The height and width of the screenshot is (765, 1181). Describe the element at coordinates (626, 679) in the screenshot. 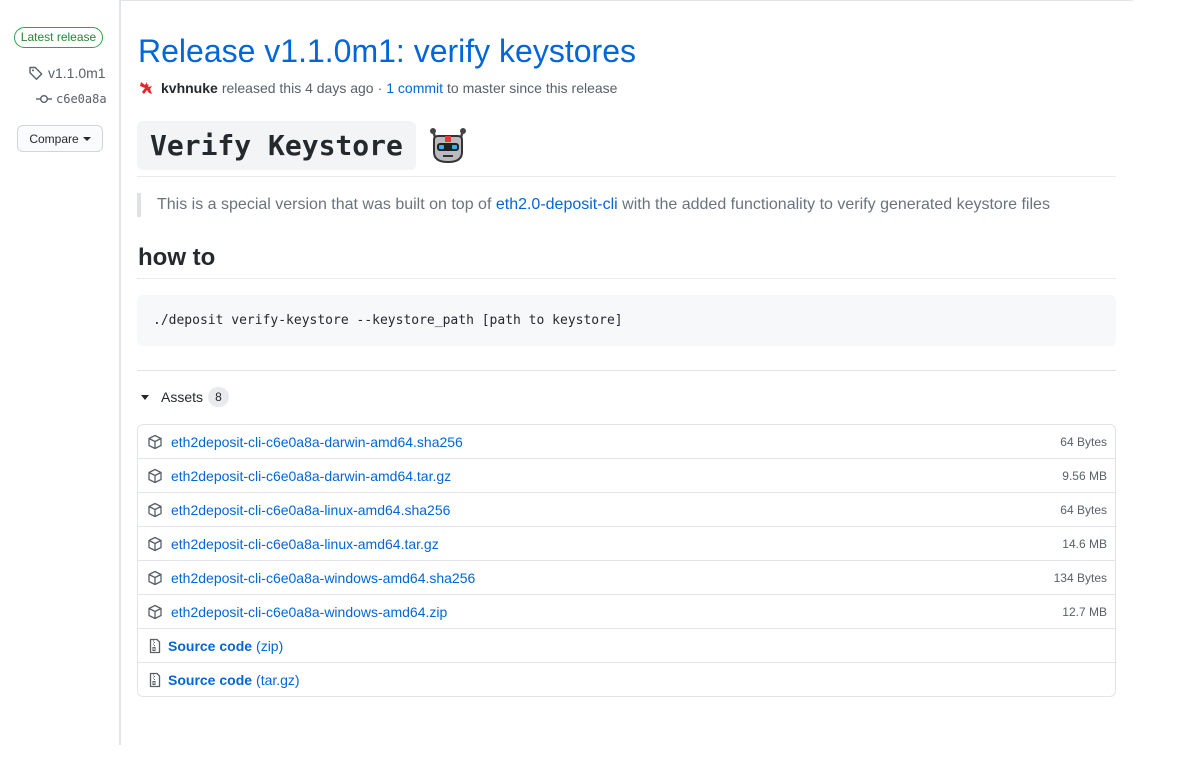

I see `source-row: Source code (tar.gz)` at that location.